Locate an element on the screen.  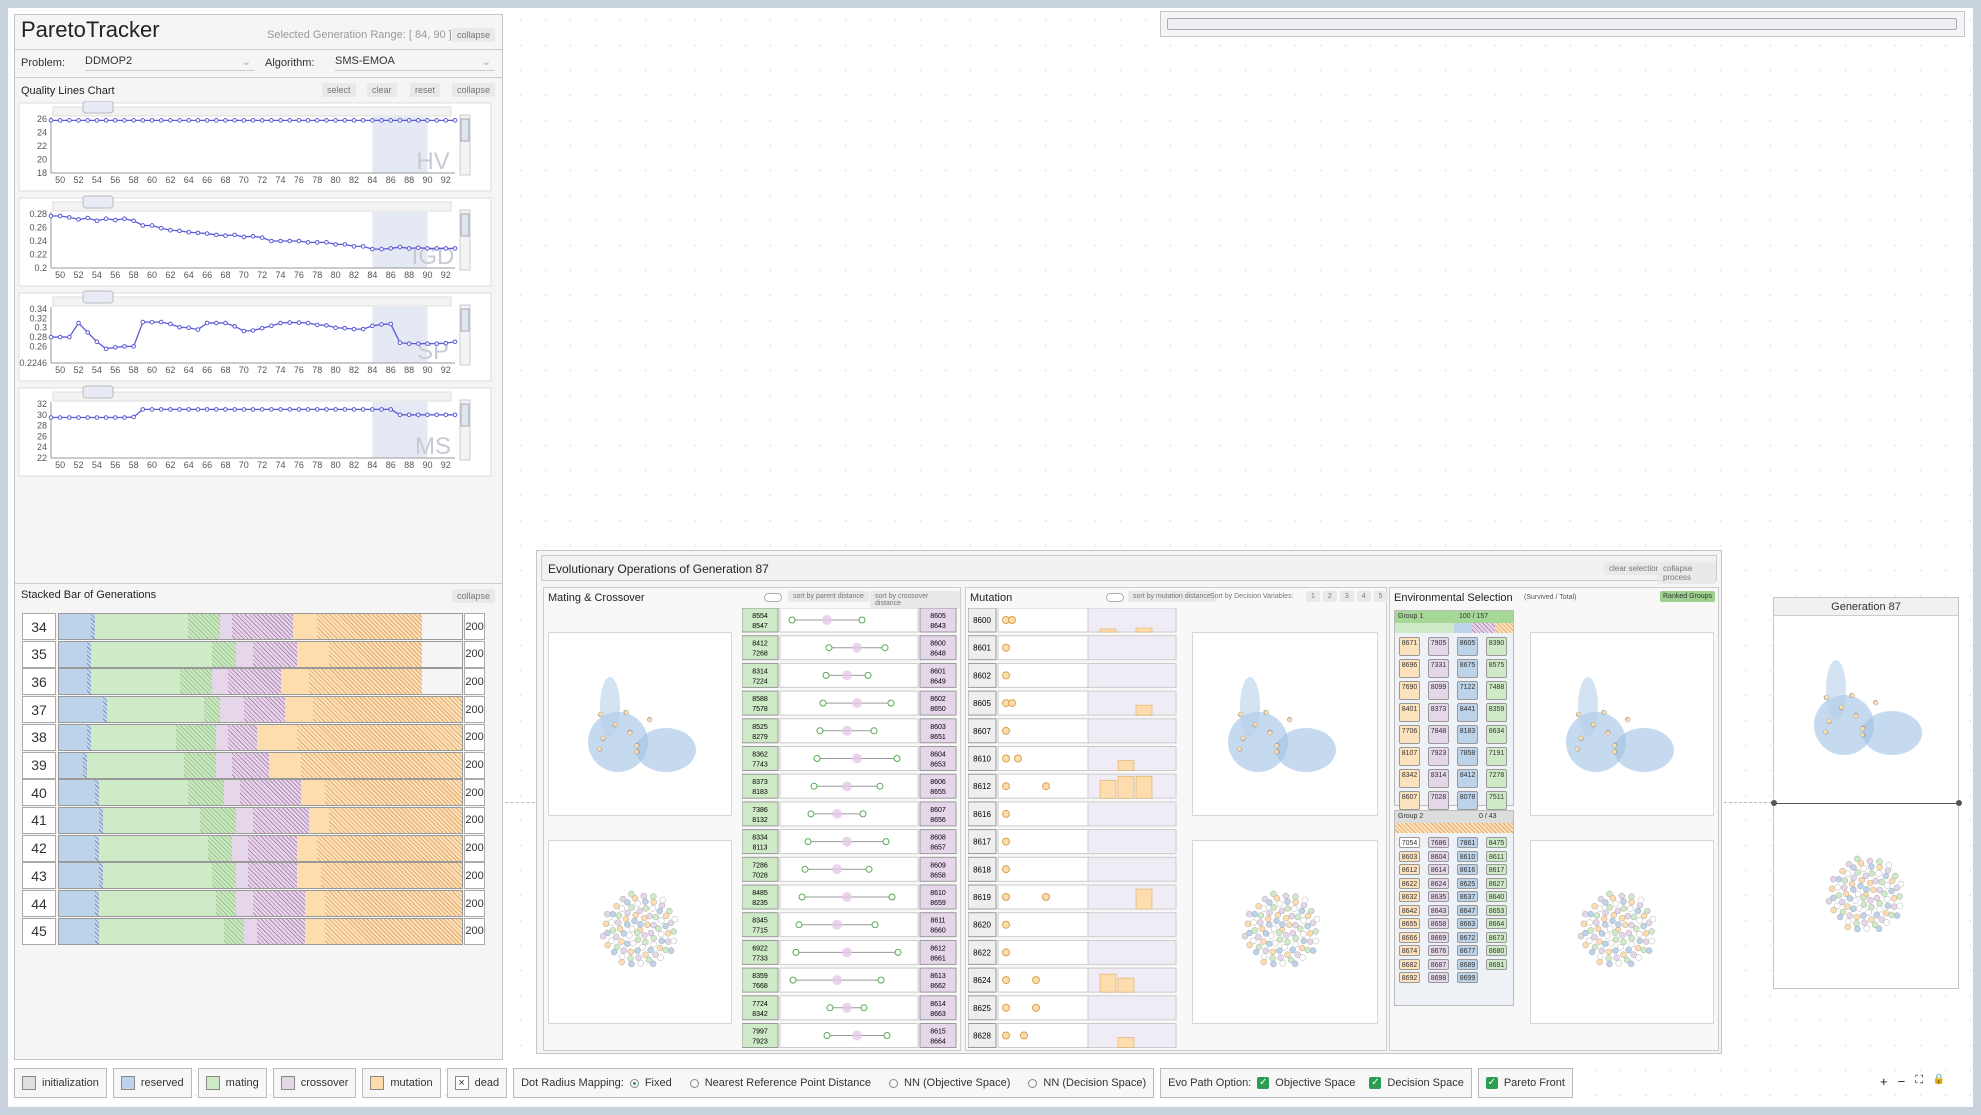
individual-tag: 8671 is located at coordinates (1409, 646).